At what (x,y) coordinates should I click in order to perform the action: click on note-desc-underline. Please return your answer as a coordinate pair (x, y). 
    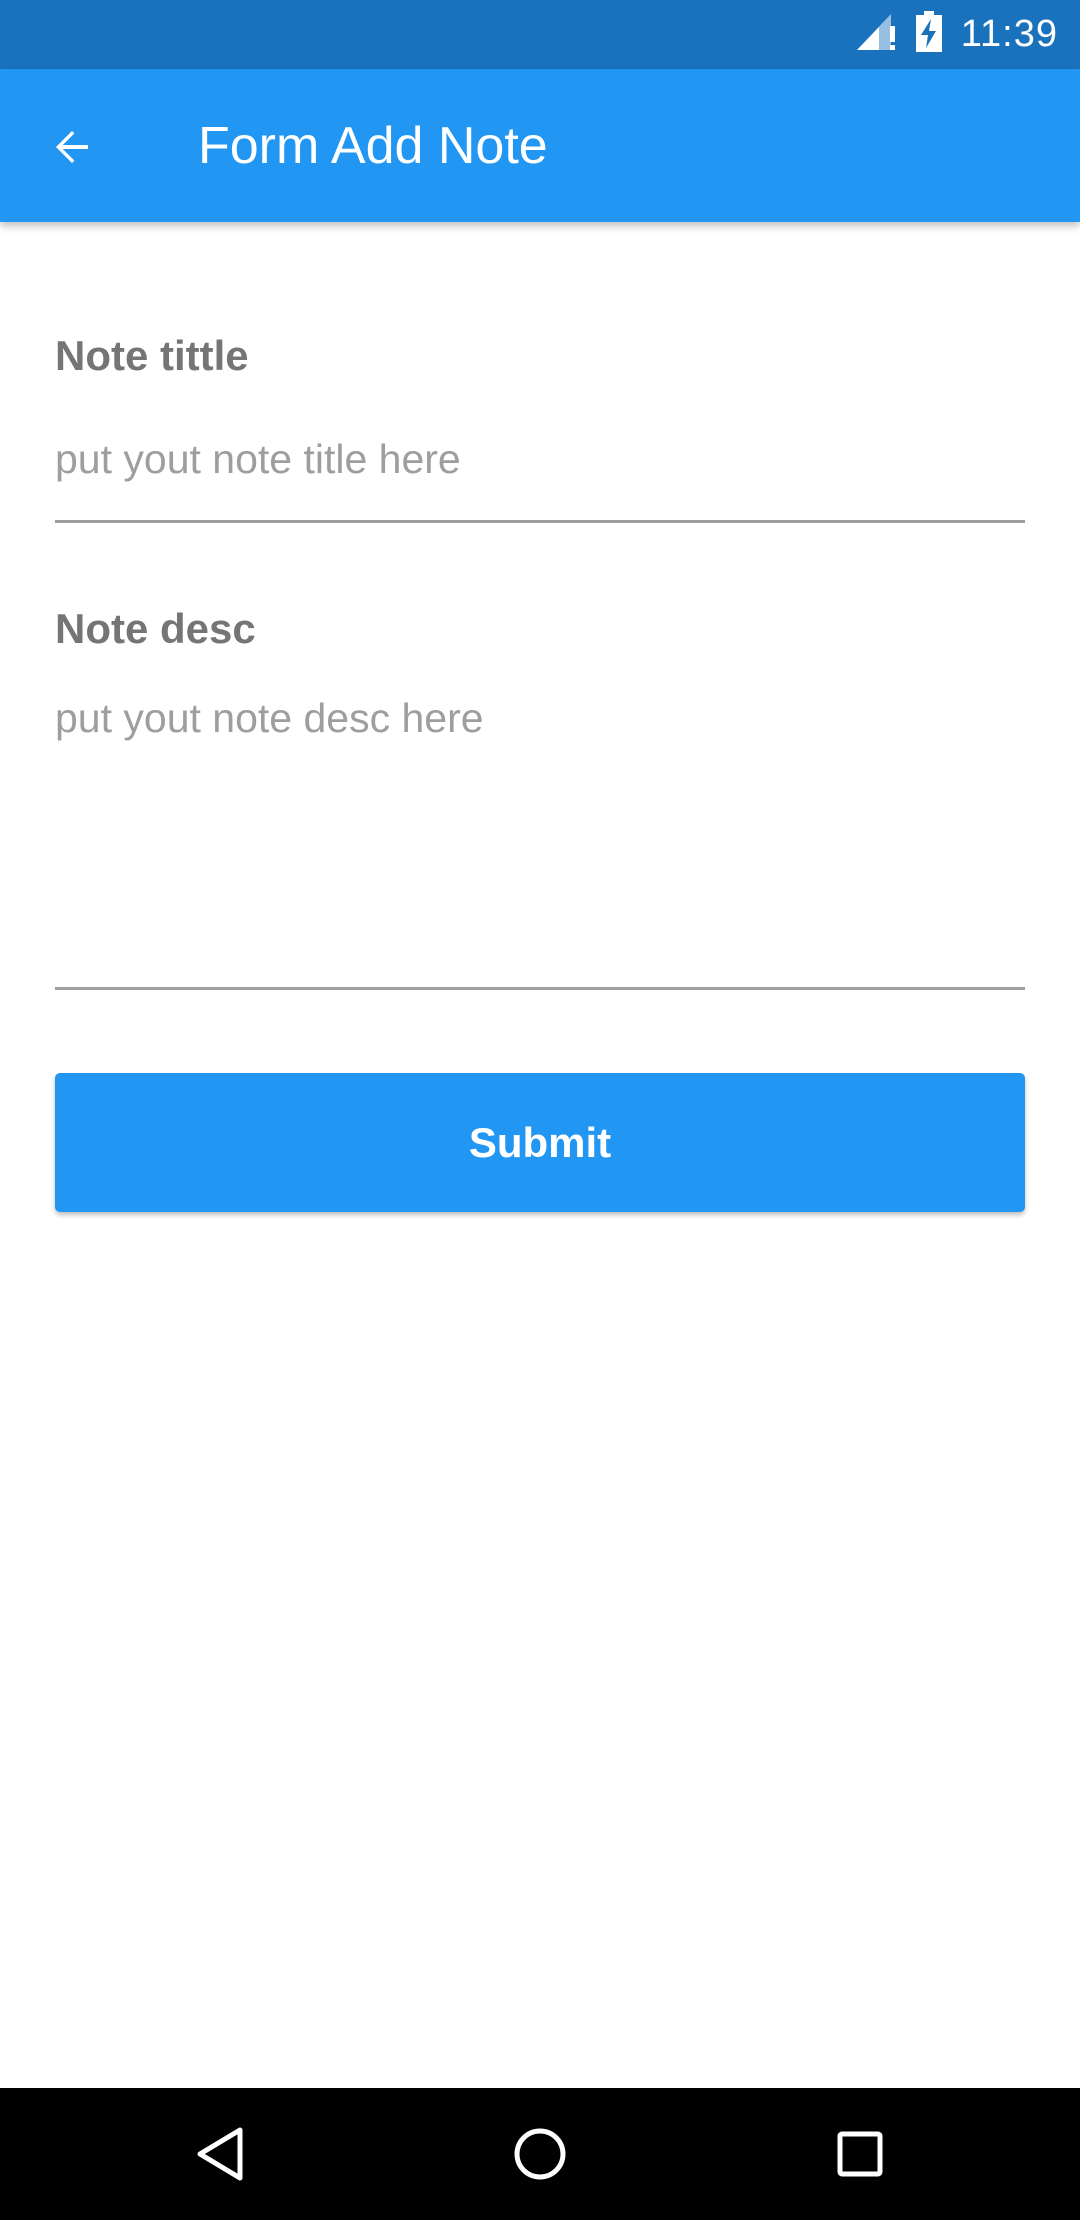
    Looking at the image, I should click on (540, 988).